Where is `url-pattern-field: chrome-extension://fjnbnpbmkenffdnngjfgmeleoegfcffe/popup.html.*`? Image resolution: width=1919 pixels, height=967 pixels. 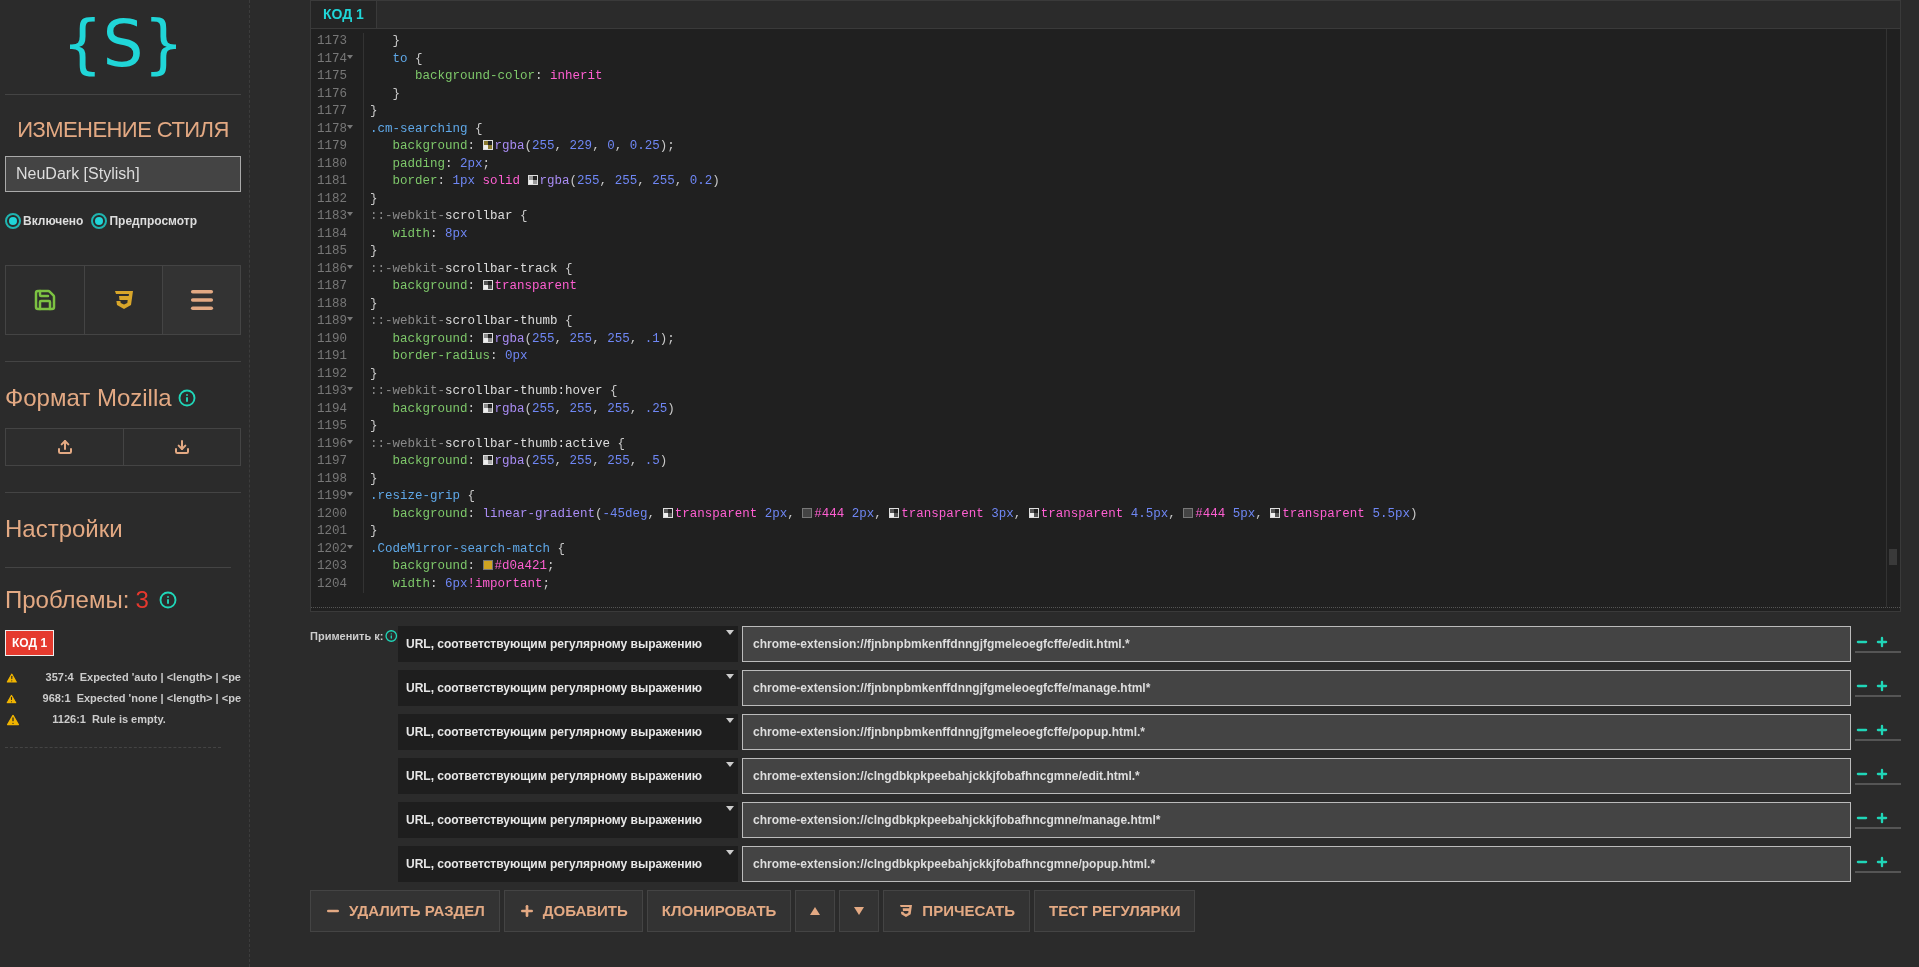 url-pattern-field: chrome-extension://fjnbnpbmkenffdnngjfgmeleoegfcffe/popup.html.* is located at coordinates (1296, 732).